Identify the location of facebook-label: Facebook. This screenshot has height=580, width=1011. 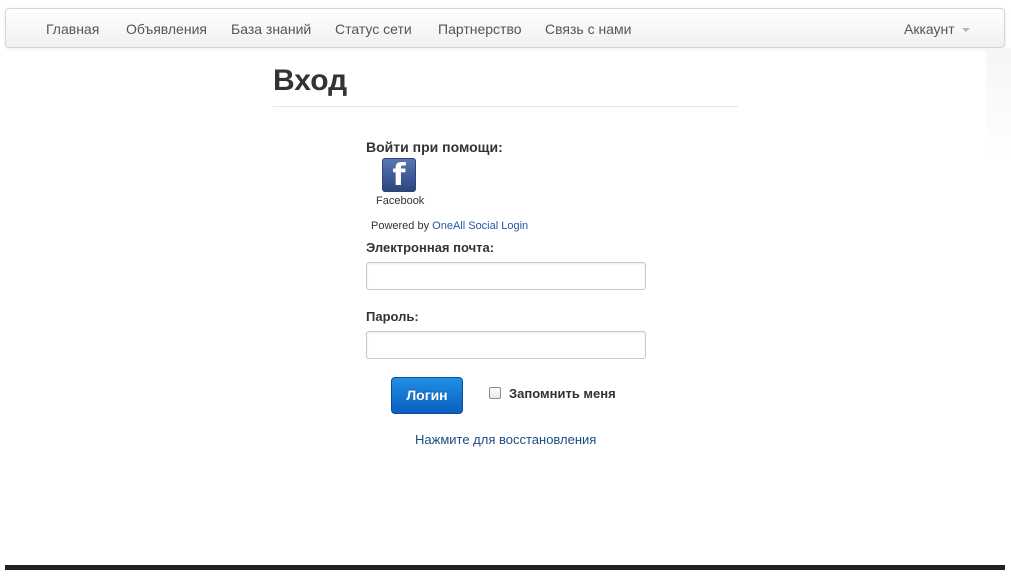
(400, 201).